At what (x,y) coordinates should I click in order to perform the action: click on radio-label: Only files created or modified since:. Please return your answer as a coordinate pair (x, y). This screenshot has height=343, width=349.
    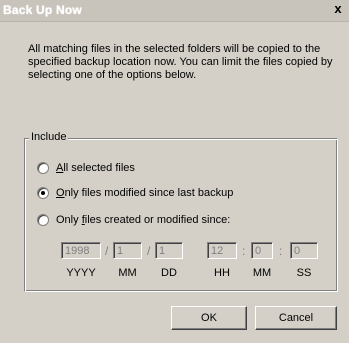
    Looking at the image, I should click on (143, 220).